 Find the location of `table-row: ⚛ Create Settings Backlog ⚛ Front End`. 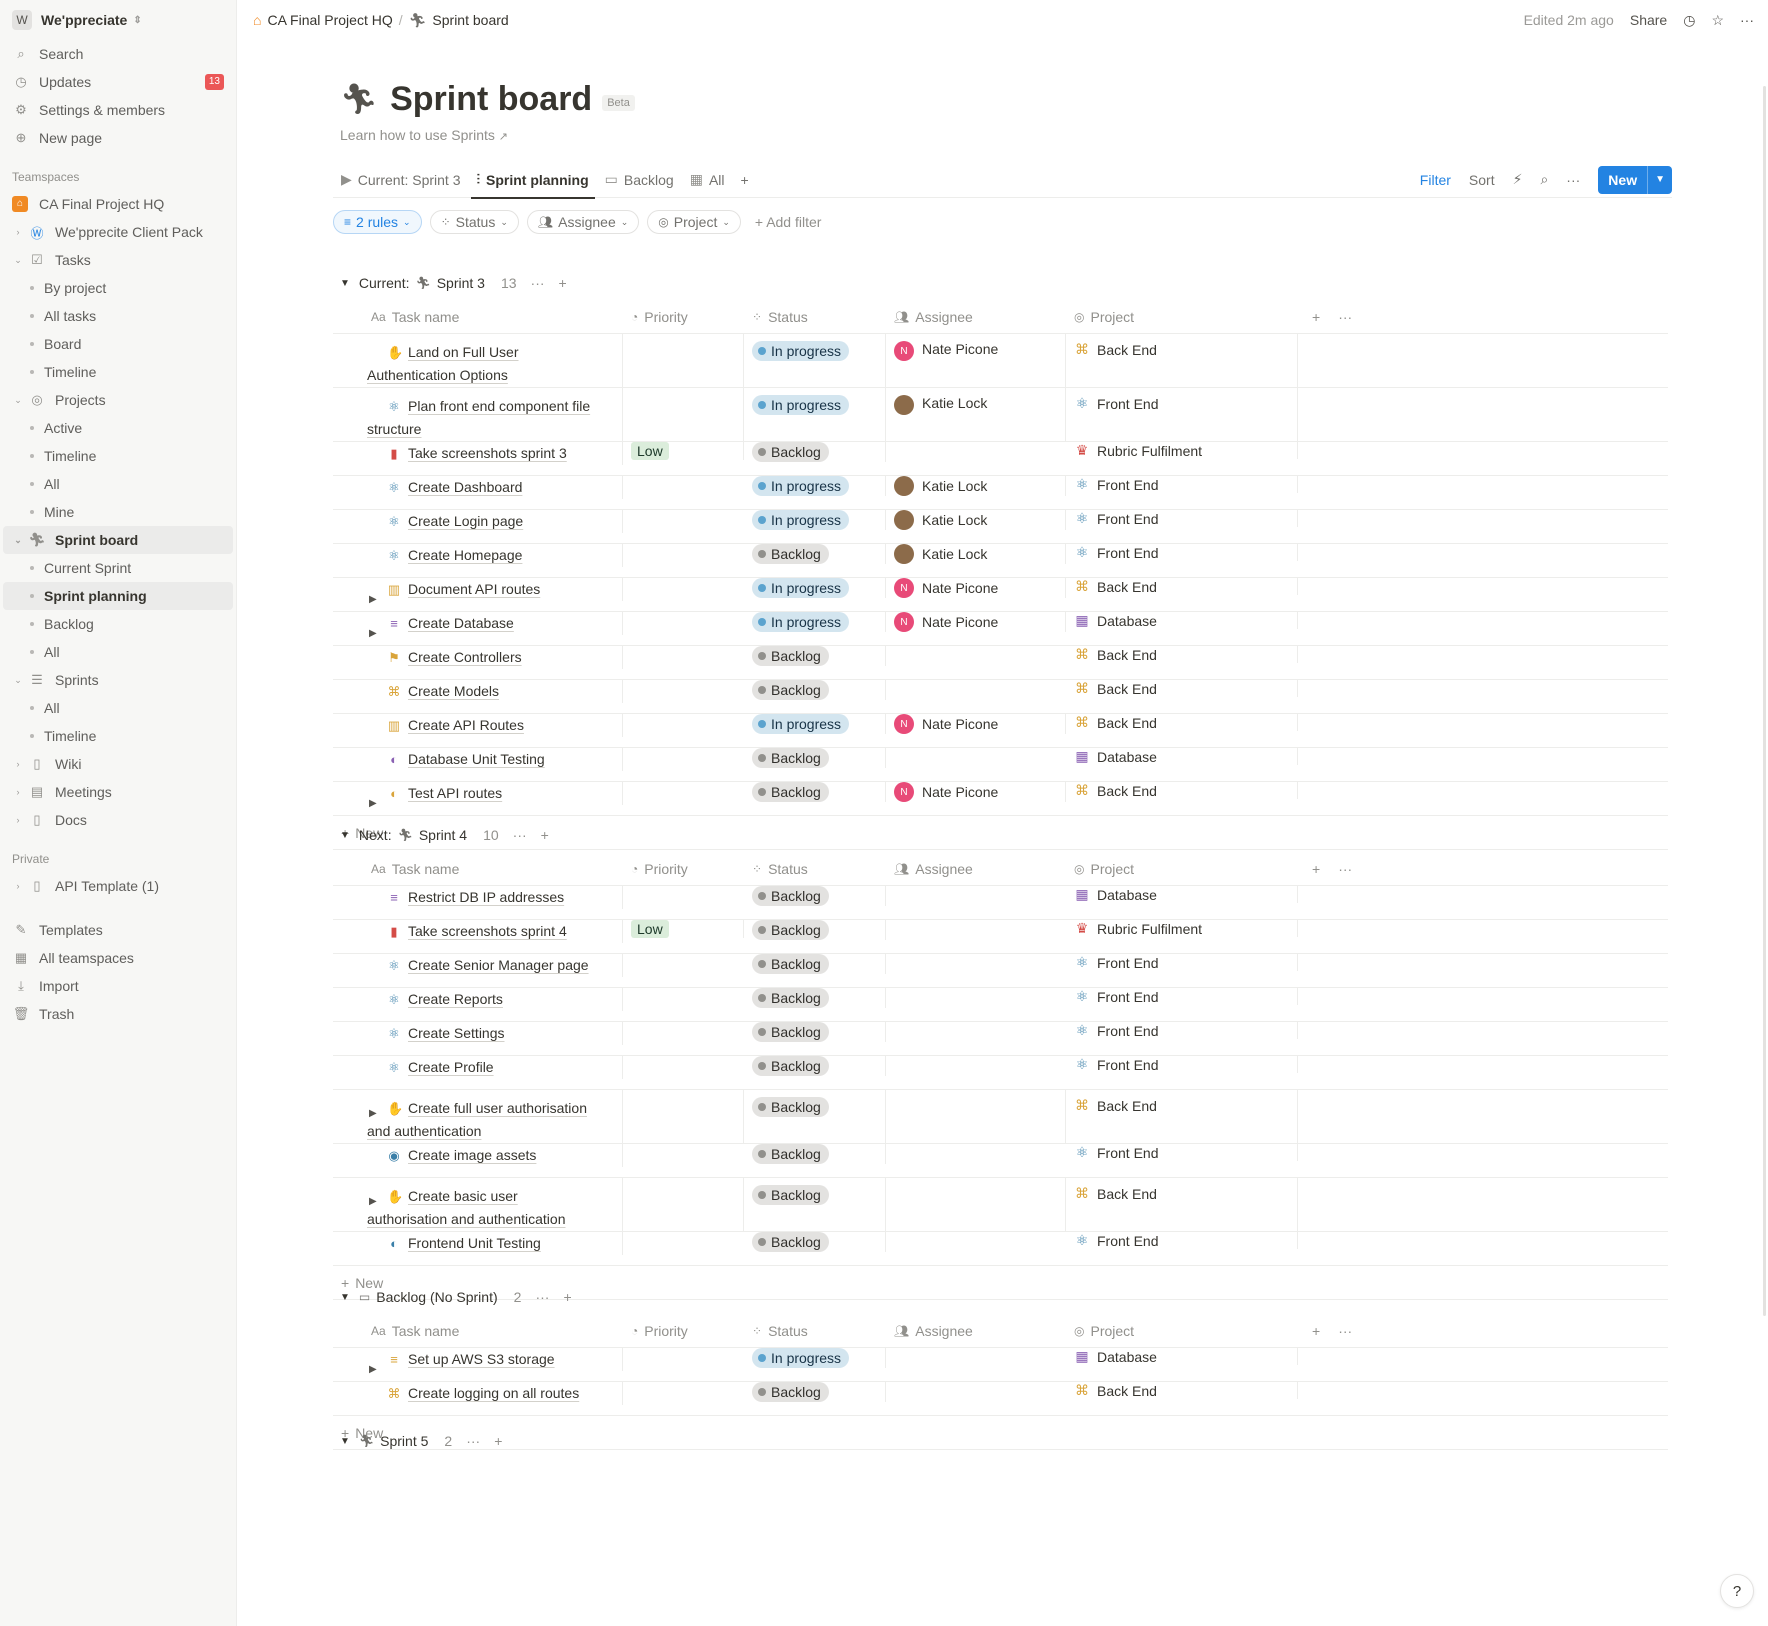

table-row: ⚛ Create Settings Backlog ⚛ Front End is located at coordinates (1000, 1039).